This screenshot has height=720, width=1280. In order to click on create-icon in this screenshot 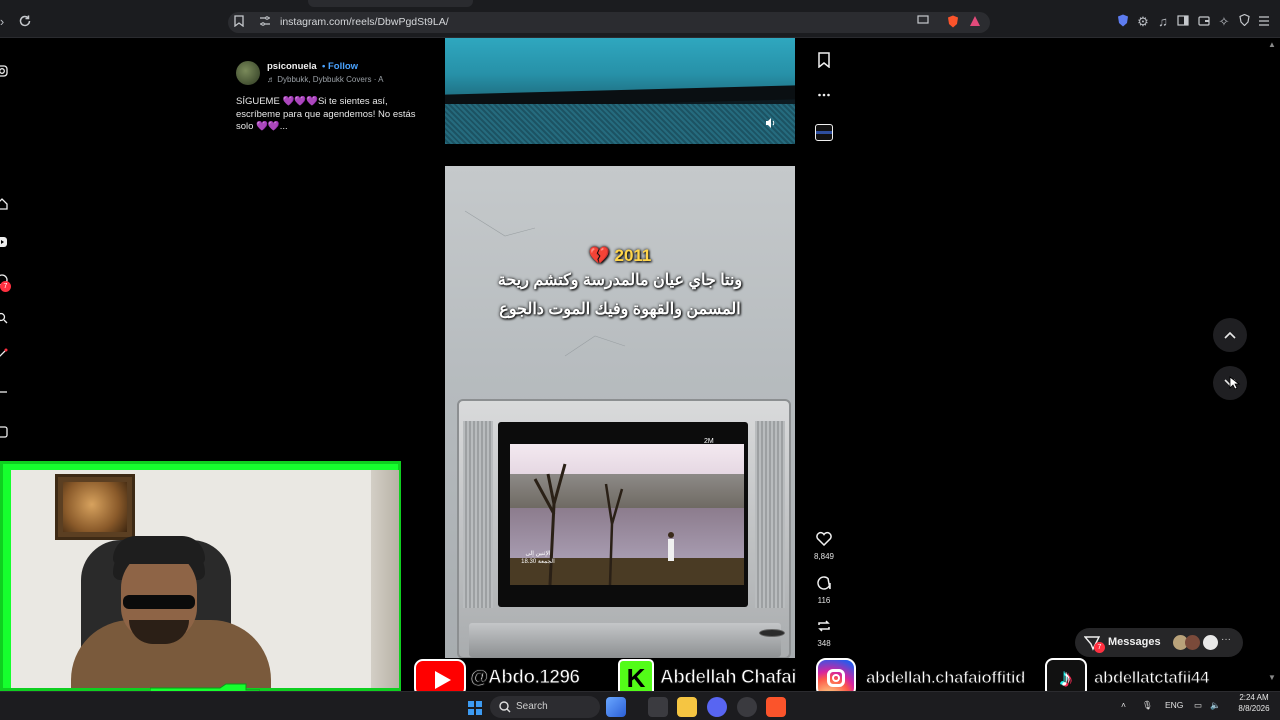, I will do `click(5, 396)`.